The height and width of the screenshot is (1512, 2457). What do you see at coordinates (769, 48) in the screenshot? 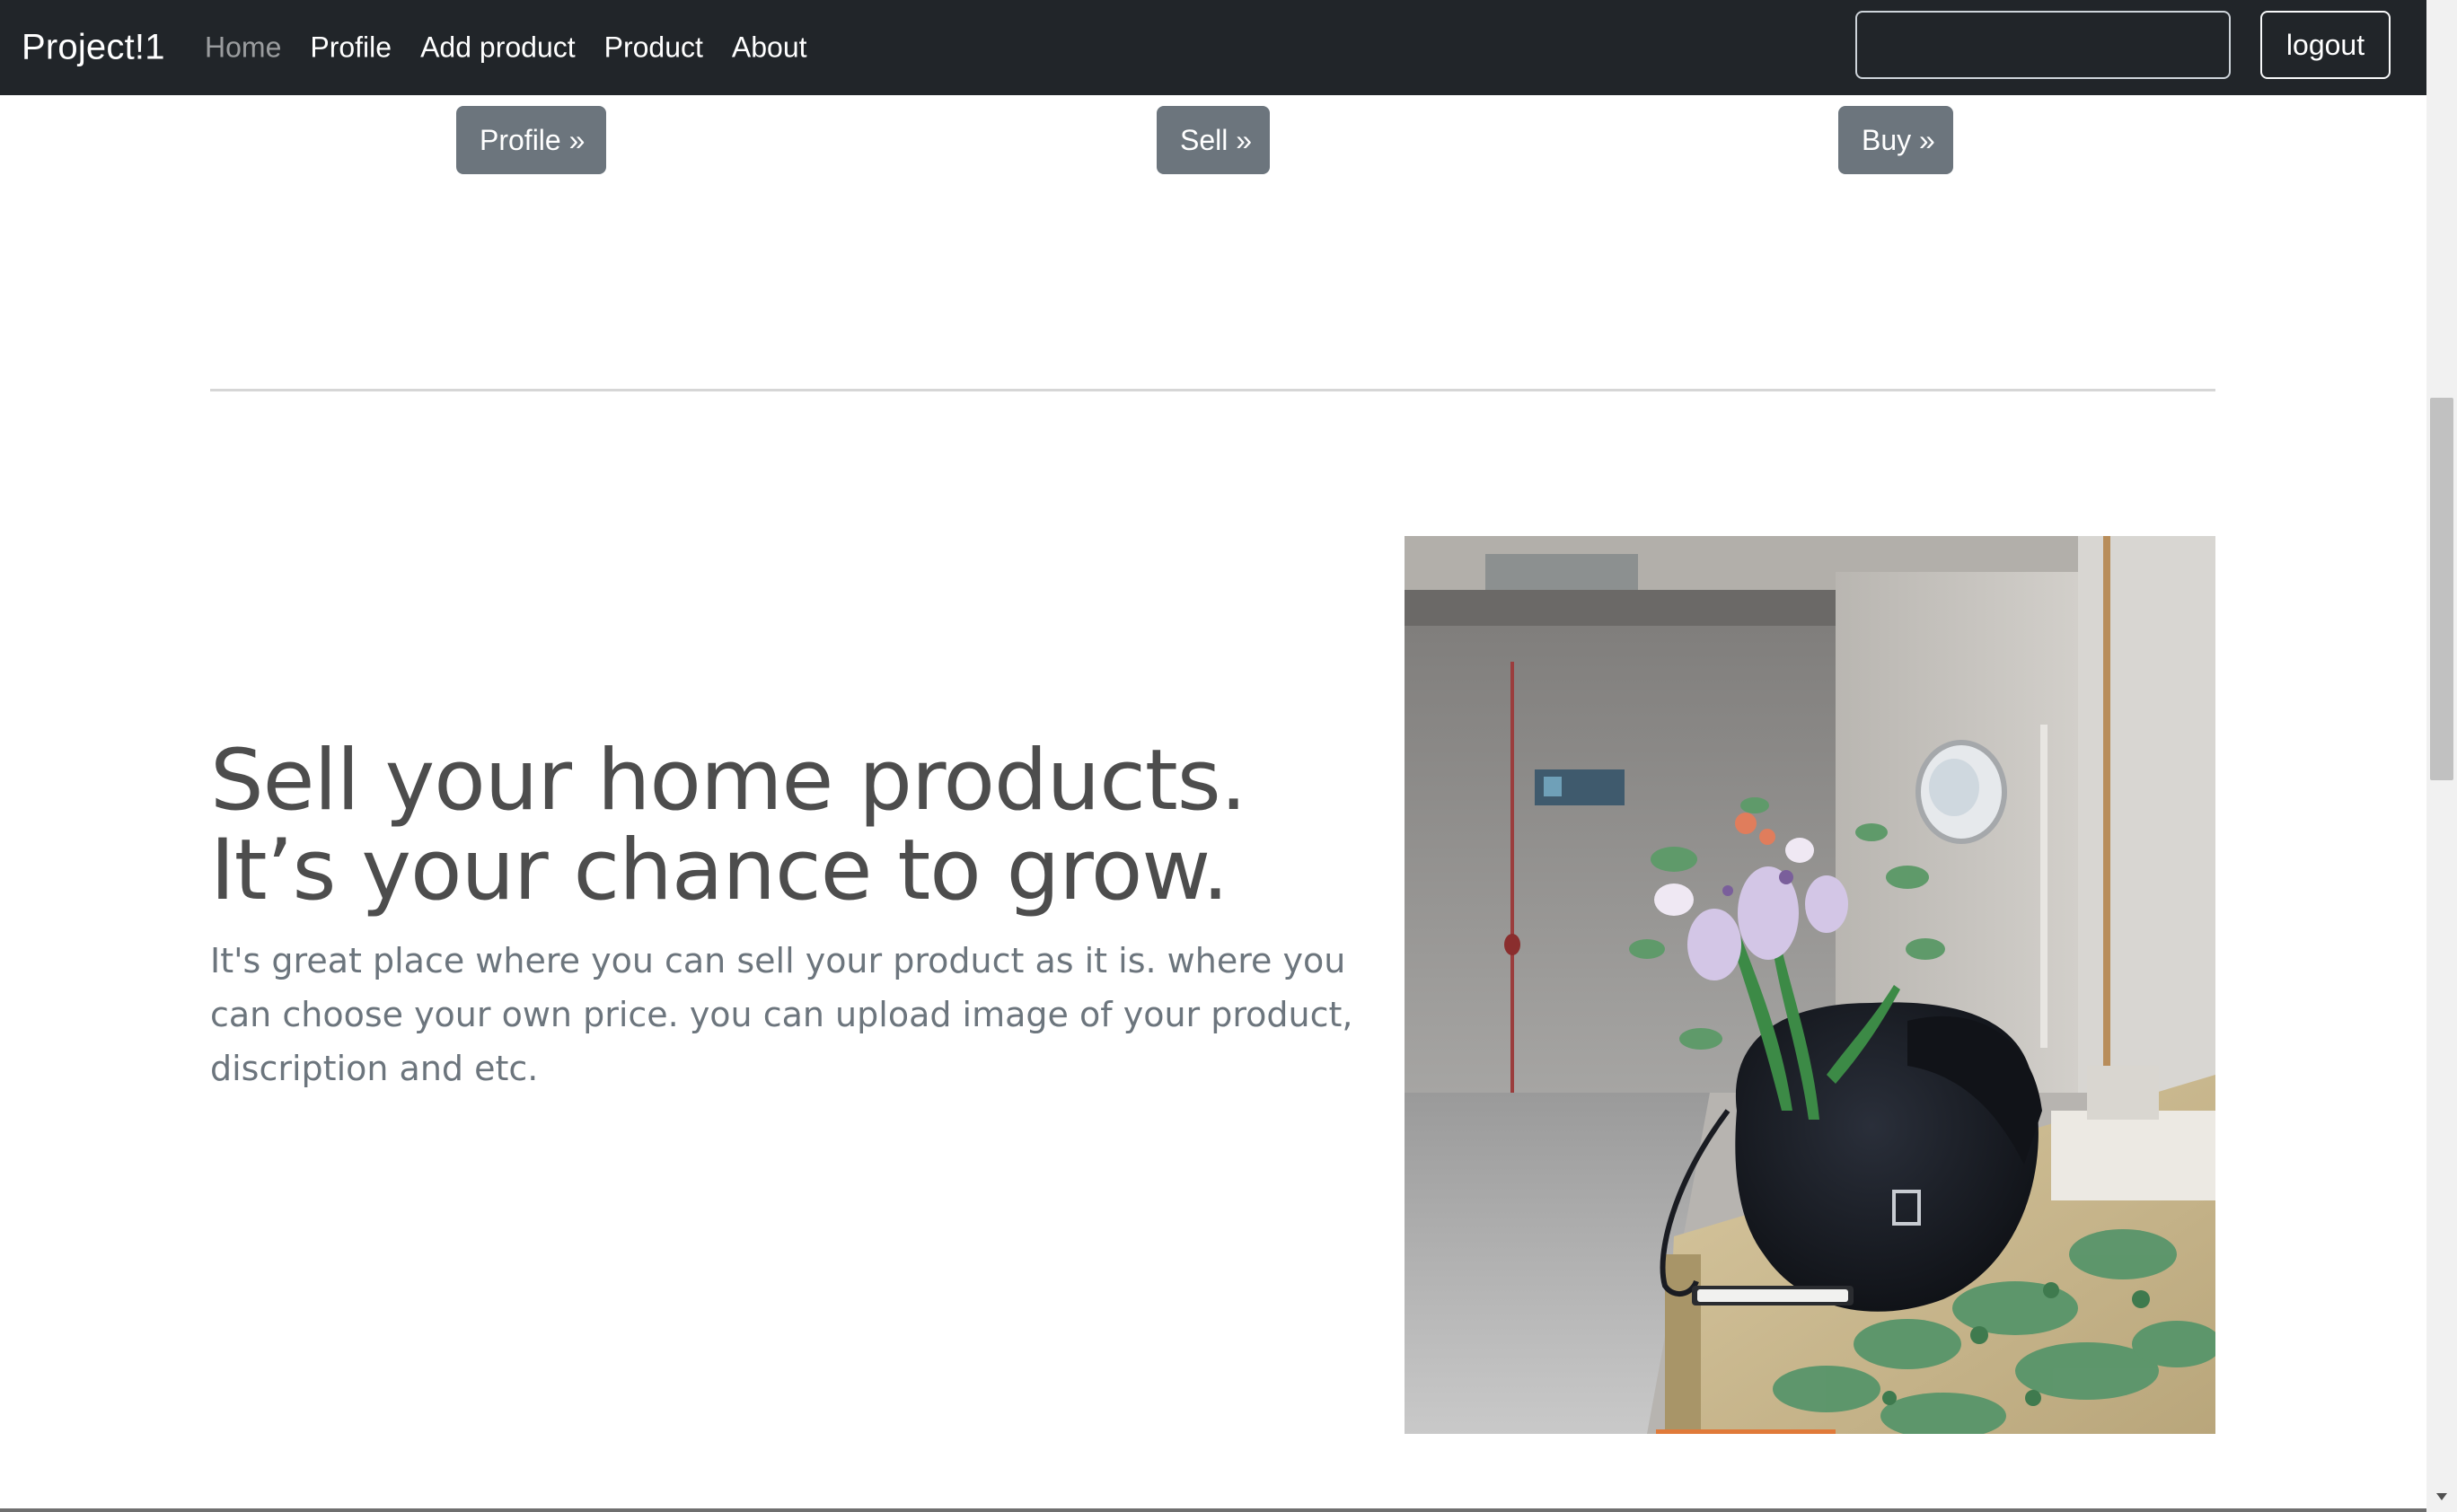
I see `nav-link-about: About` at bounding box center [769, 48].